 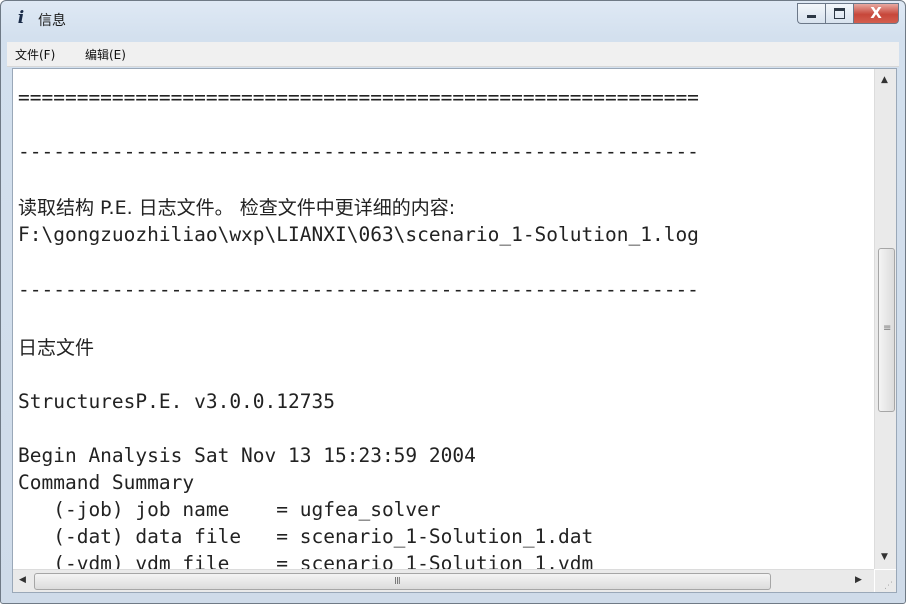 I want to click on text-line: Begin Analysis Sat Nov 13 15:23:59 2004, so click(x=247, y=455).